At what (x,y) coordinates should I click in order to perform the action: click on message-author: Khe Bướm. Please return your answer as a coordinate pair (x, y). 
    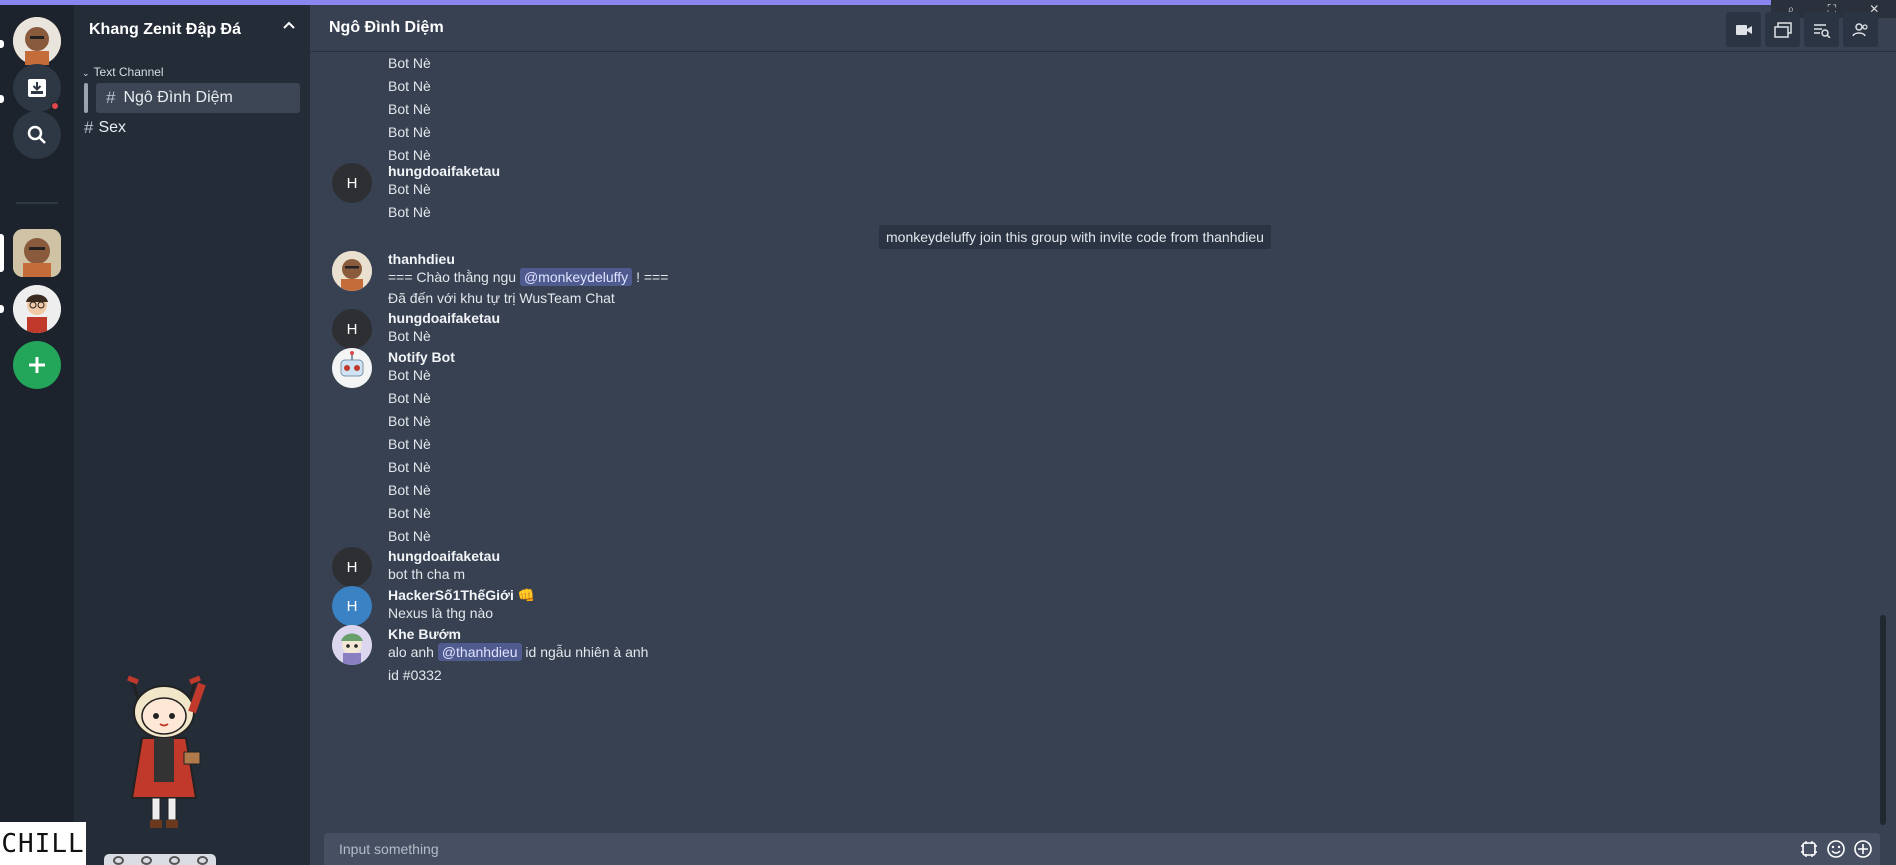
    Looking at the image, I should click on (424, 634).